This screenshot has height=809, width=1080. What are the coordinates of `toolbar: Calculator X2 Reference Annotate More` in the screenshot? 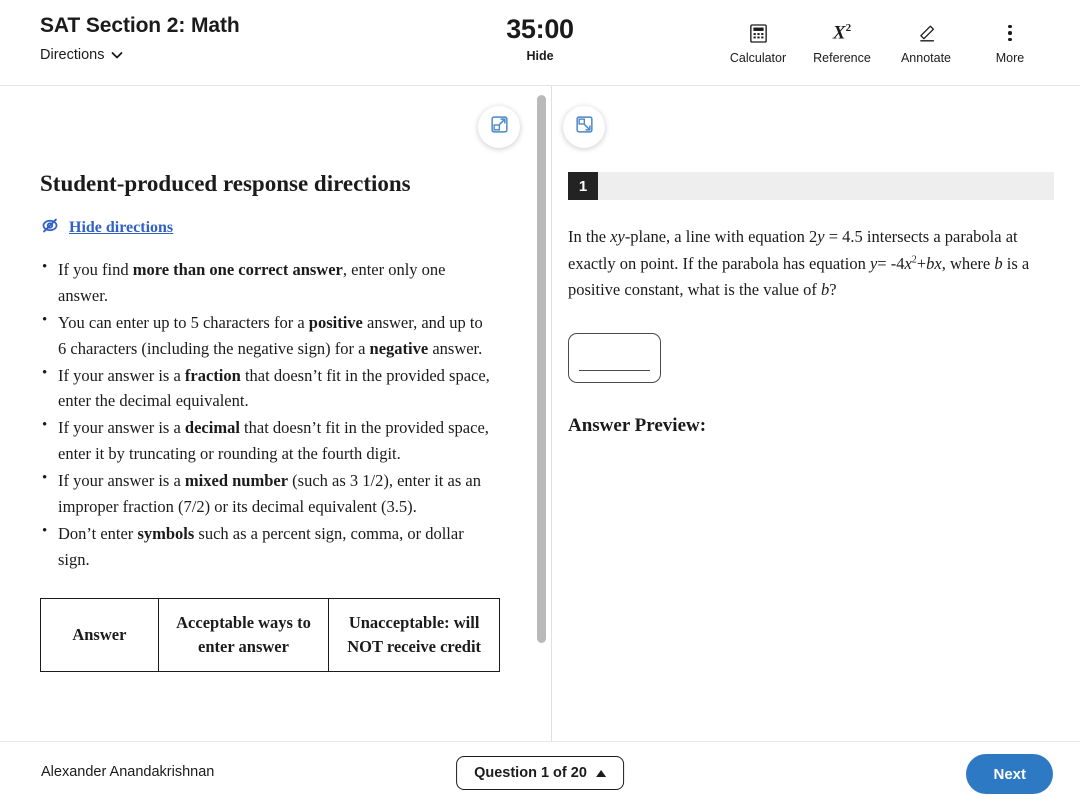 It's located at (884, 43).